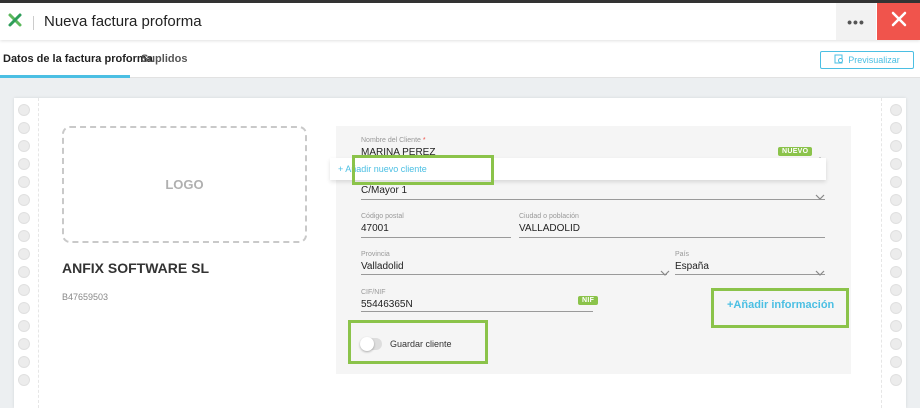 This screenshot has height=408, width=920. What do you see at coordinates (881, 253) in the screenshot?
I see `sheet-margin-right` at bounding box center [881, 253].